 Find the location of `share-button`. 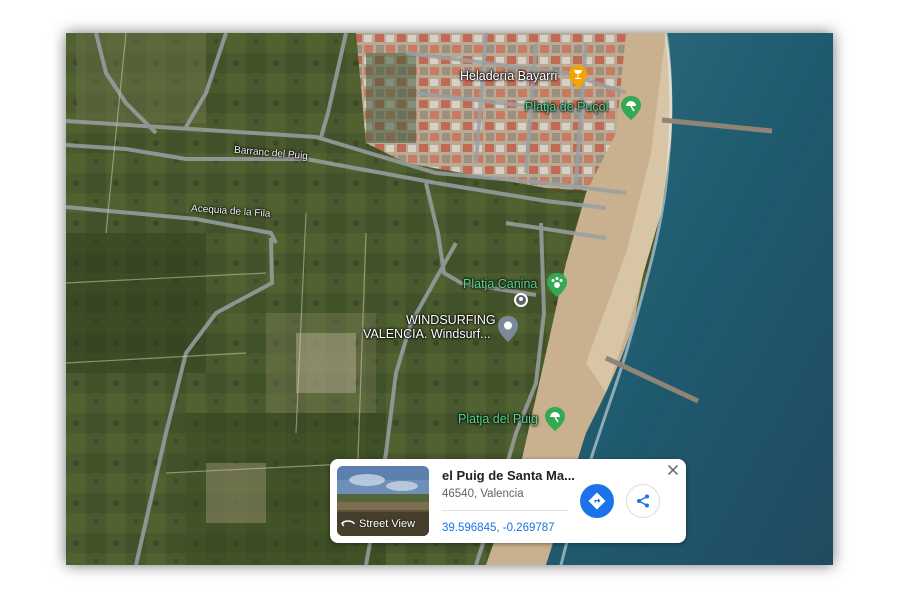

share-button is located at coordinates (643, 501).